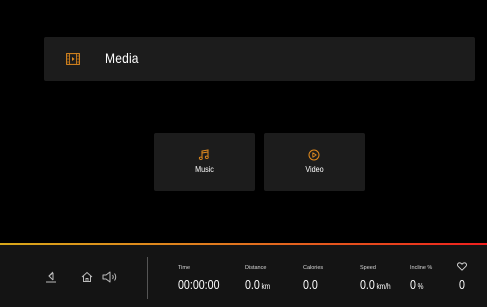 Image resolution: width=487 pixels, height=307 pixels. Describe the element at coordinates (258, 284) in the screenshot. I see `distance-value: 0.0 km` at that location.